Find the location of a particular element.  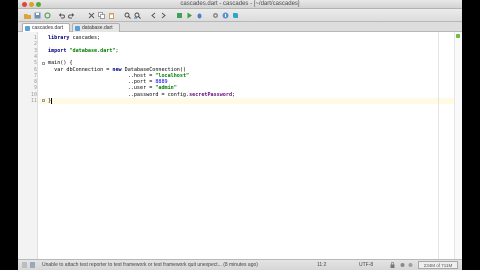

text-caret is located at coordinates (52, 101).